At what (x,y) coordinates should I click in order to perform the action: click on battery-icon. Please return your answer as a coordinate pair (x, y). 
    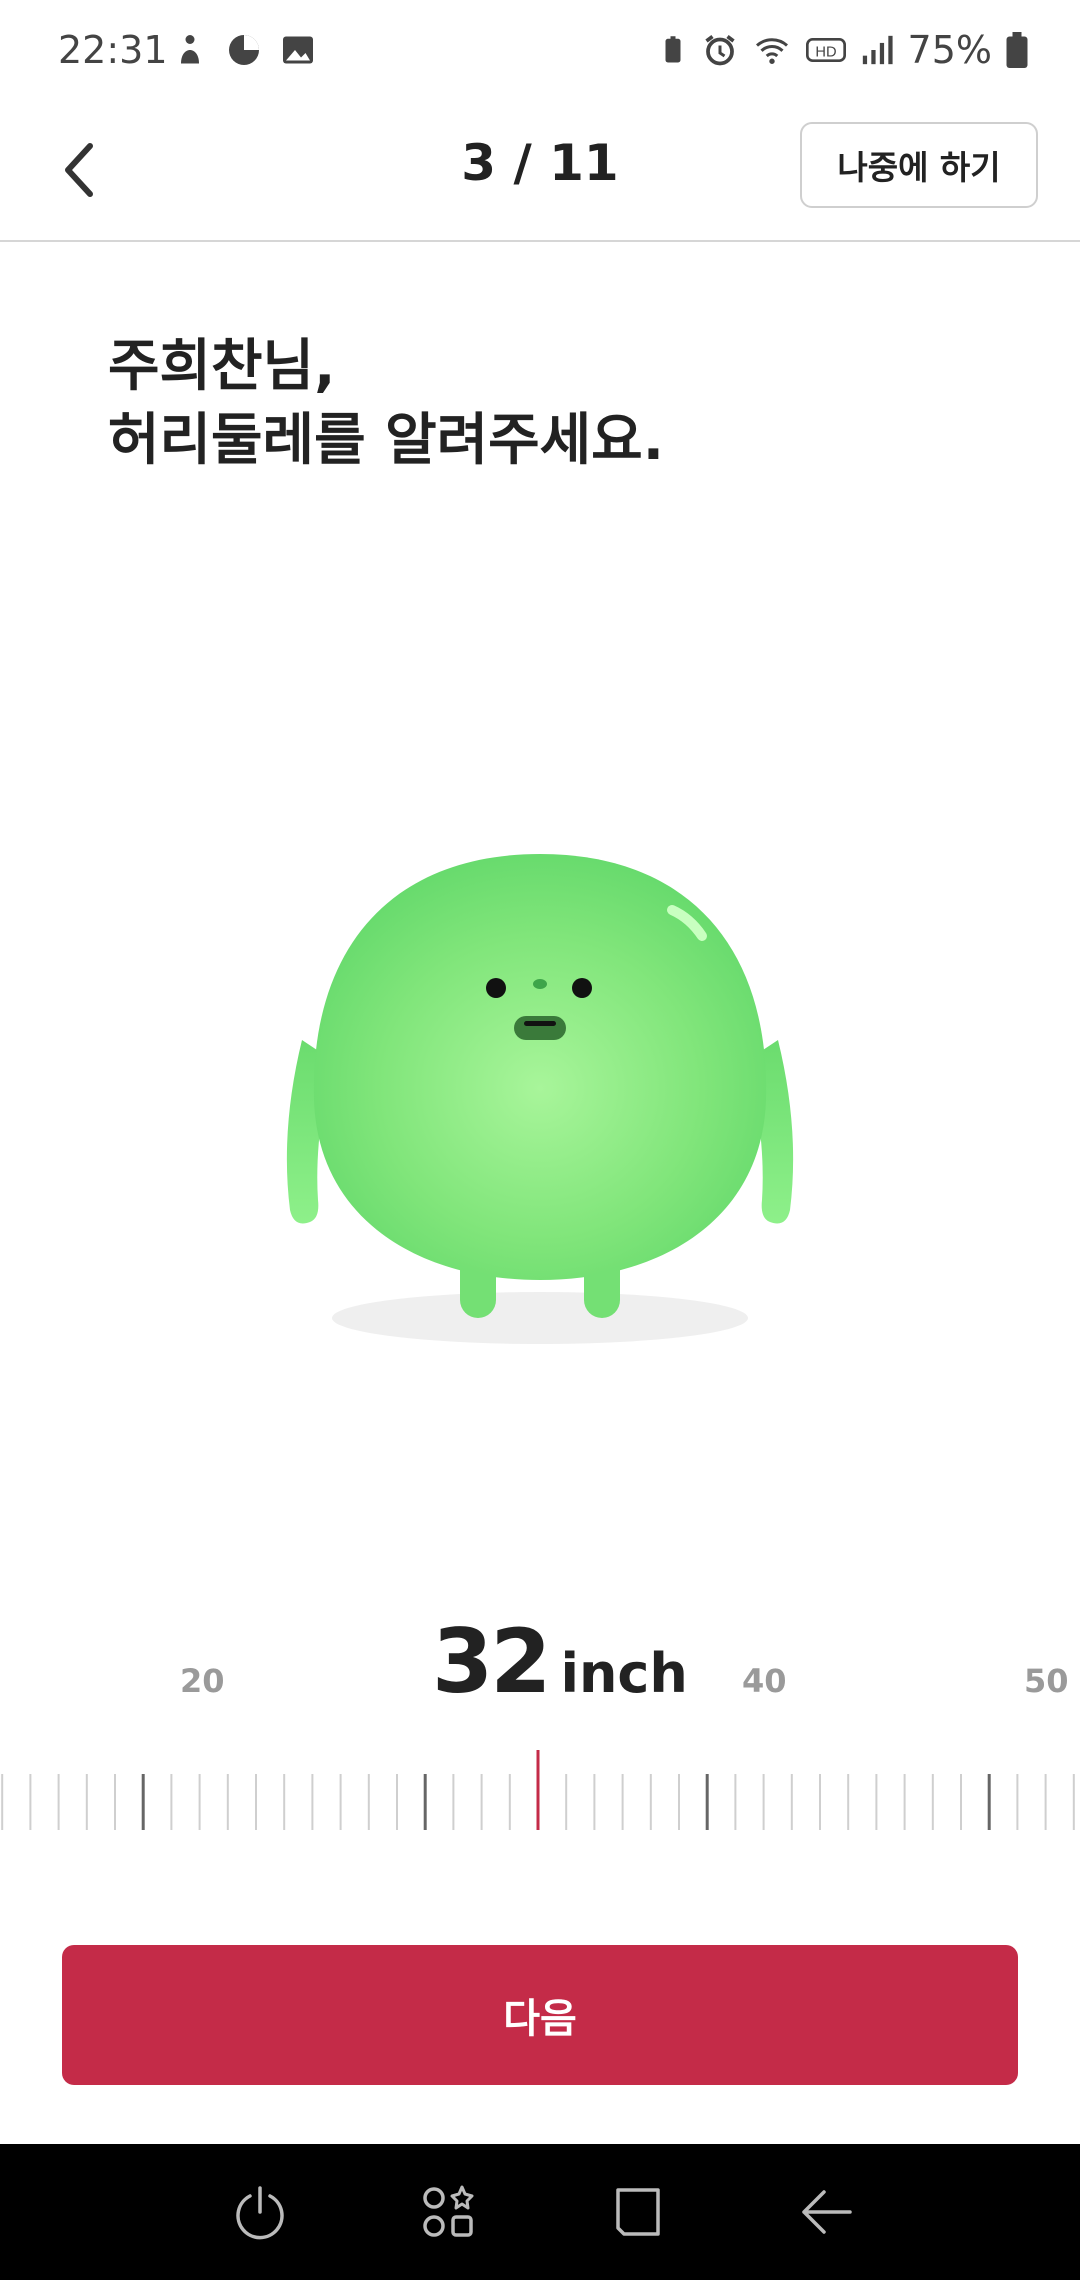
    Looking at the image, I should click on (1017, 50).